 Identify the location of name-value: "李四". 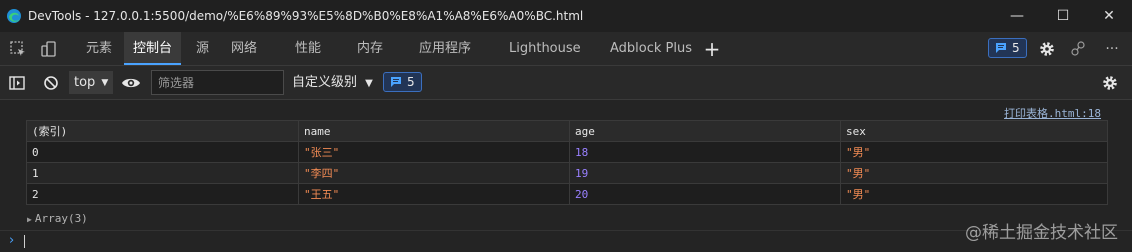
(322, 173).